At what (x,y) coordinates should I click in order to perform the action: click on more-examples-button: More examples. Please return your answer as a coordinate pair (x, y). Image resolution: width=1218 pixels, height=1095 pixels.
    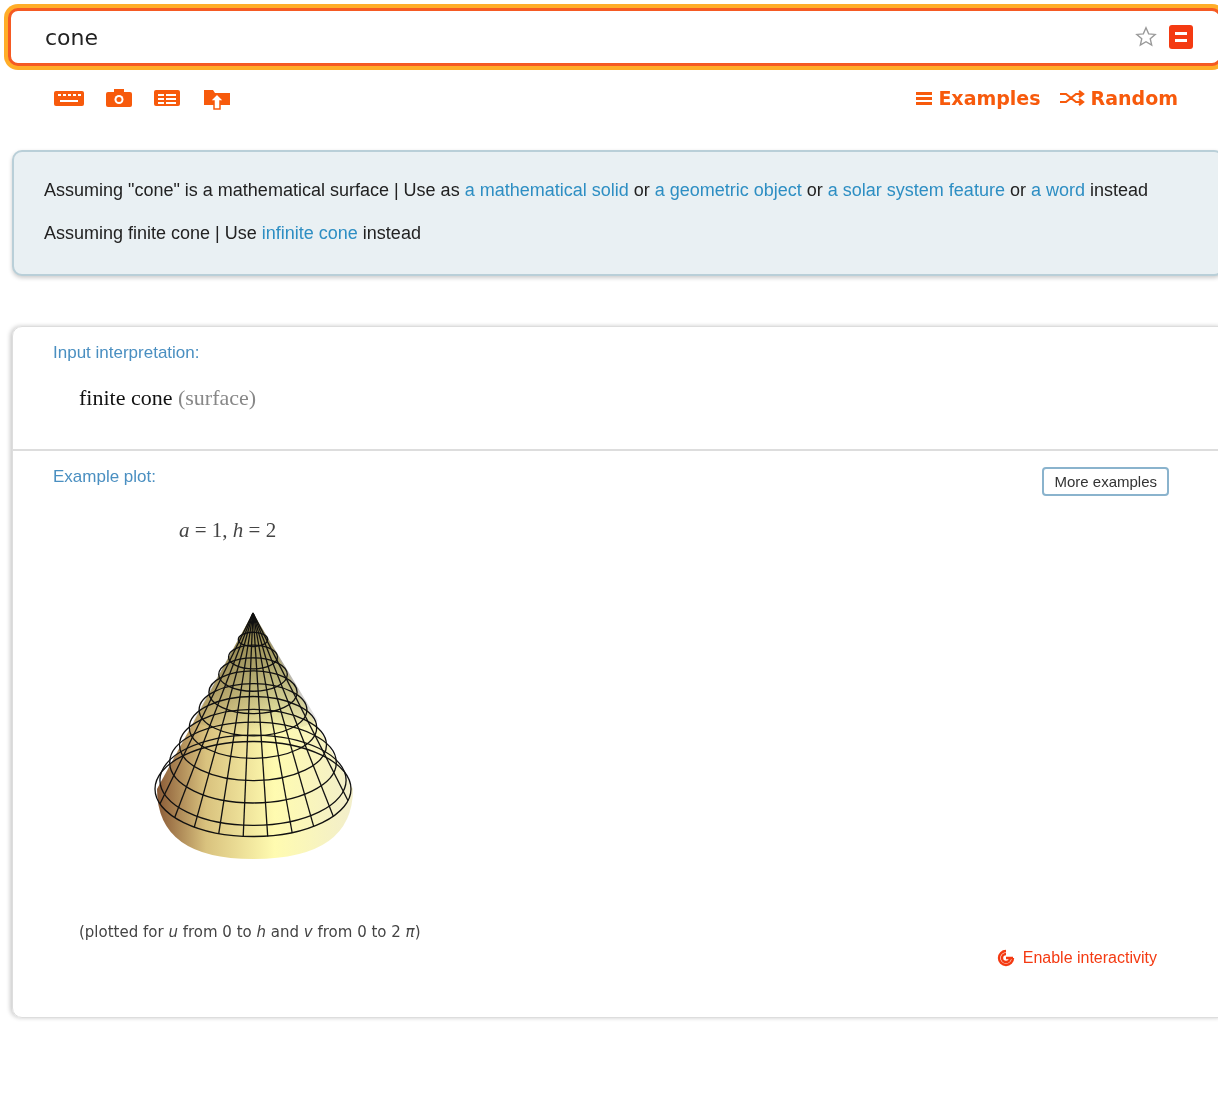
    Looking at the image, I should click on (1105, 481).